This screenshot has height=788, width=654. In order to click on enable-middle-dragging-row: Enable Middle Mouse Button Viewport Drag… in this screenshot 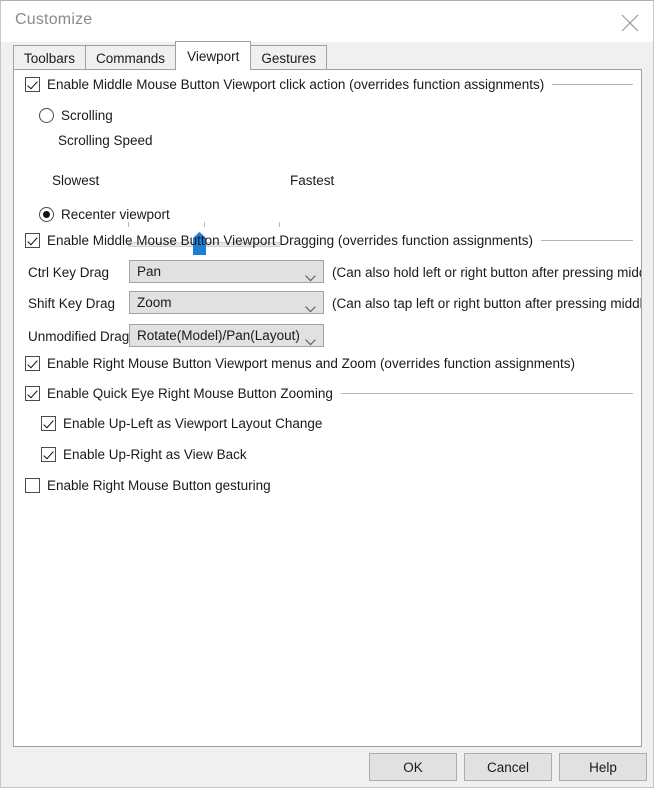, I will do `click(329, 240)`.